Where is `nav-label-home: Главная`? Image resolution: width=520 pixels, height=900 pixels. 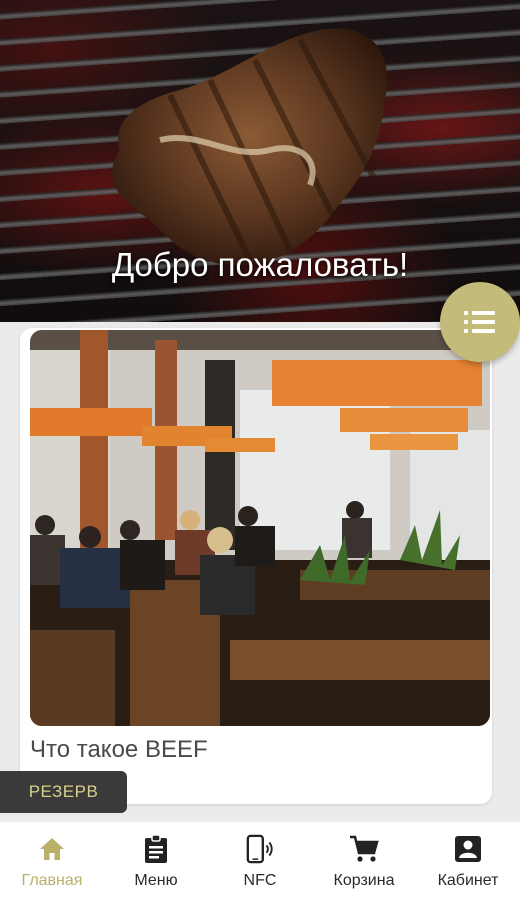
nav-label-home: Главная is located at coordinates (52, 880).